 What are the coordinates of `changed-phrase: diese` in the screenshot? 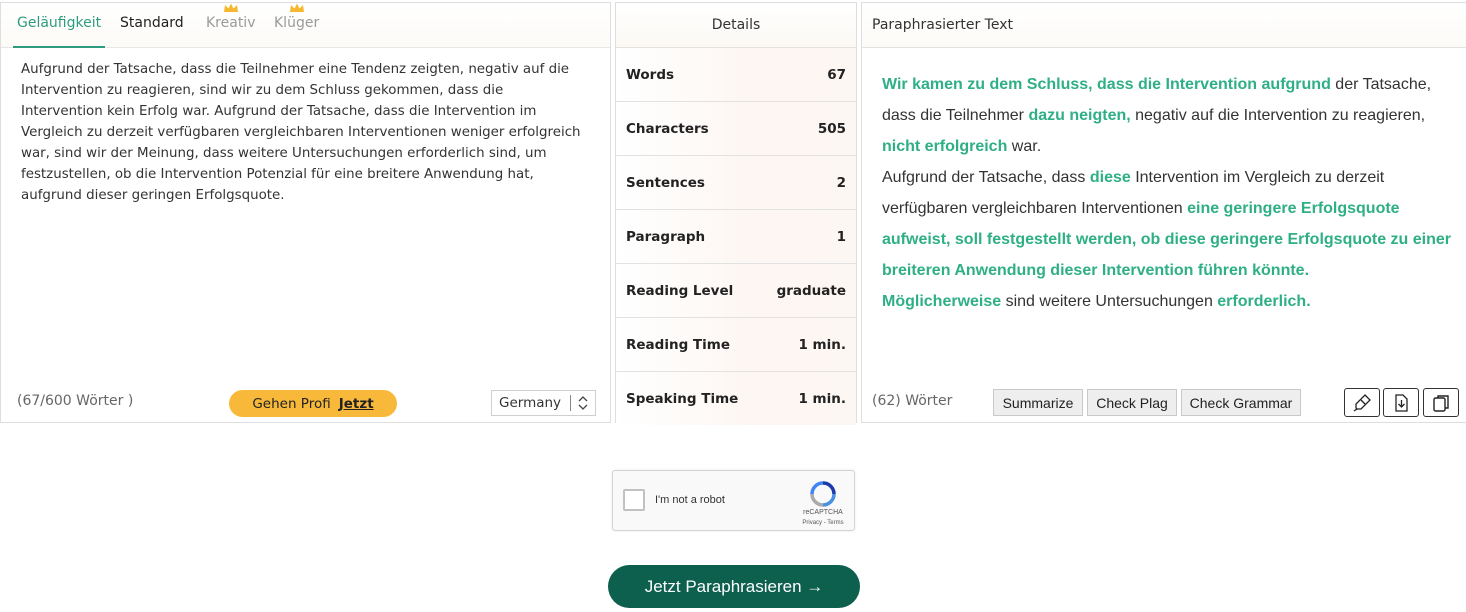 It's located at (1110, 177).